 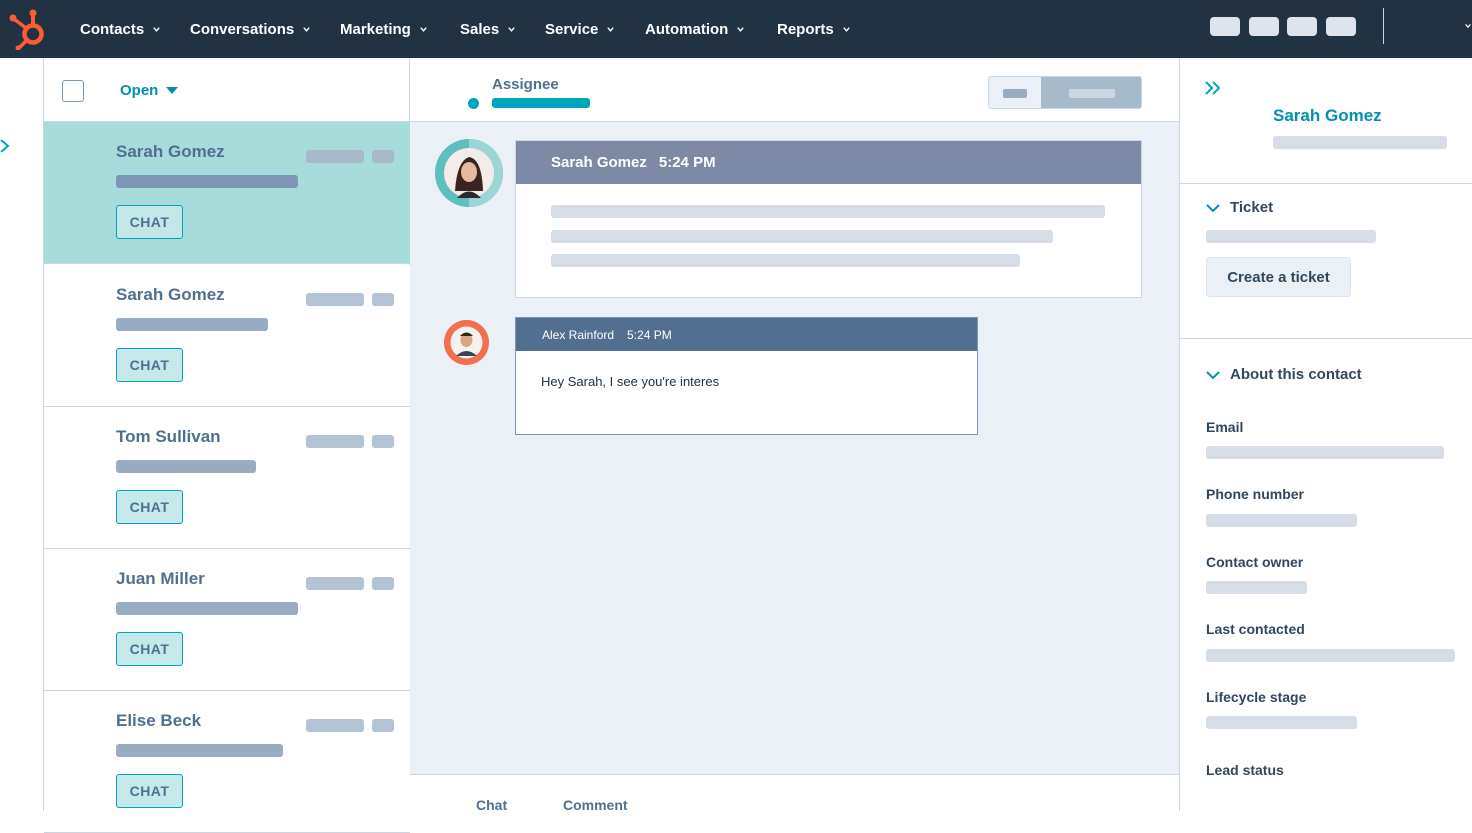 What do you see at coordinates (1360, 142) in the screenshot?
I see `contact-subtitle-placeholder` at bounding box center [1360, 142].